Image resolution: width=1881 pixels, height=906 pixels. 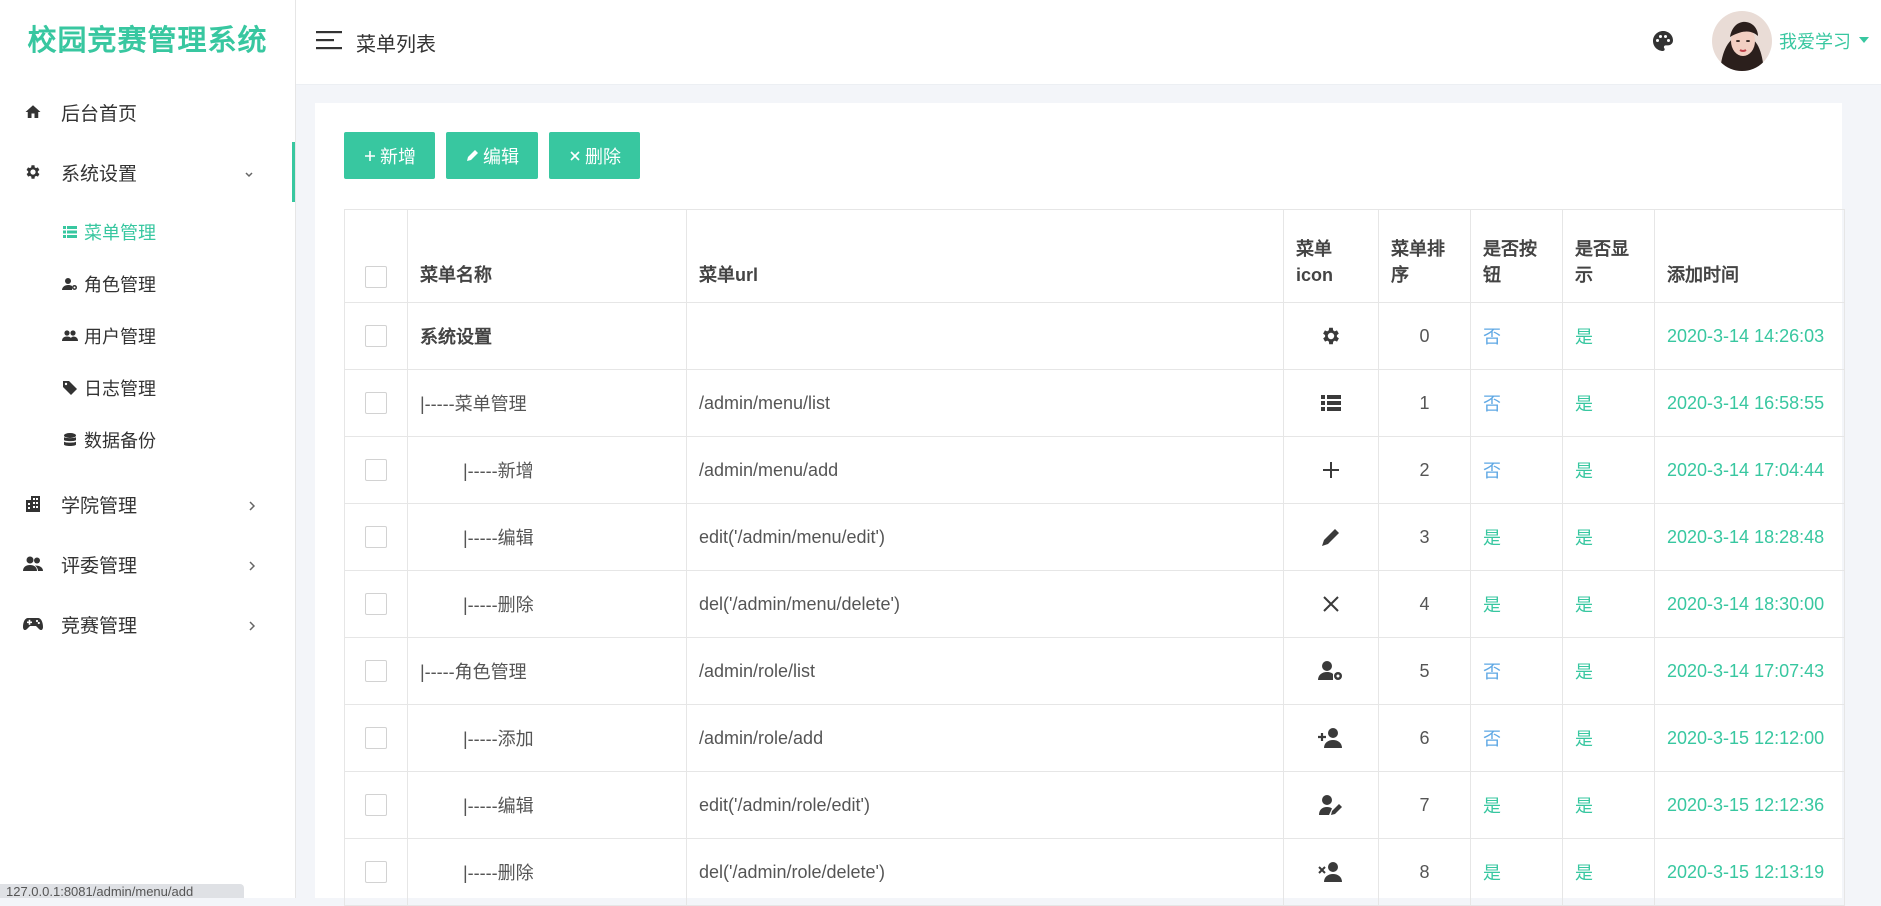 I want to click on sidebar-item-contest-management: 竞赛管理, so click(x=147, y=624).